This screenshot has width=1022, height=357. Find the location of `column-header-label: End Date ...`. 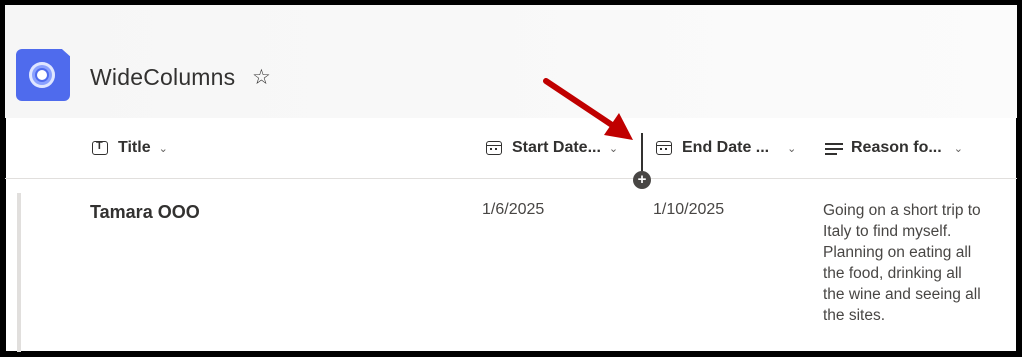

column-header-label: End Date ... is located at coordinates (726, 147).